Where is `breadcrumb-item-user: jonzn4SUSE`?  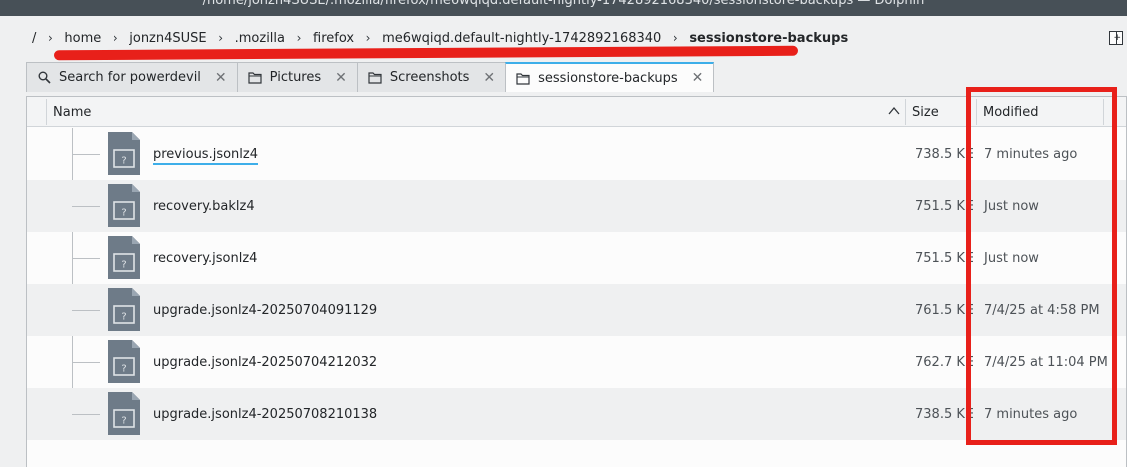 breadcrumb-item-user: jonzn4SUSE is located at coordinates (167, 38).